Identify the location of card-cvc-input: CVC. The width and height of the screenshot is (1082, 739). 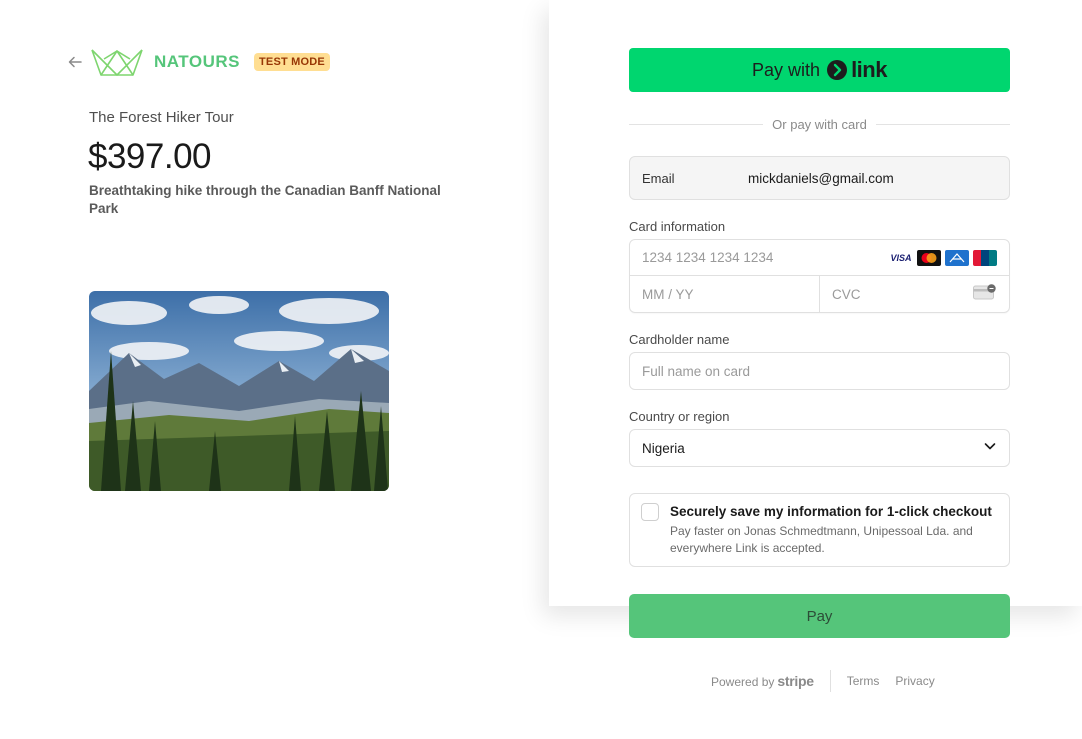
(914, 294).